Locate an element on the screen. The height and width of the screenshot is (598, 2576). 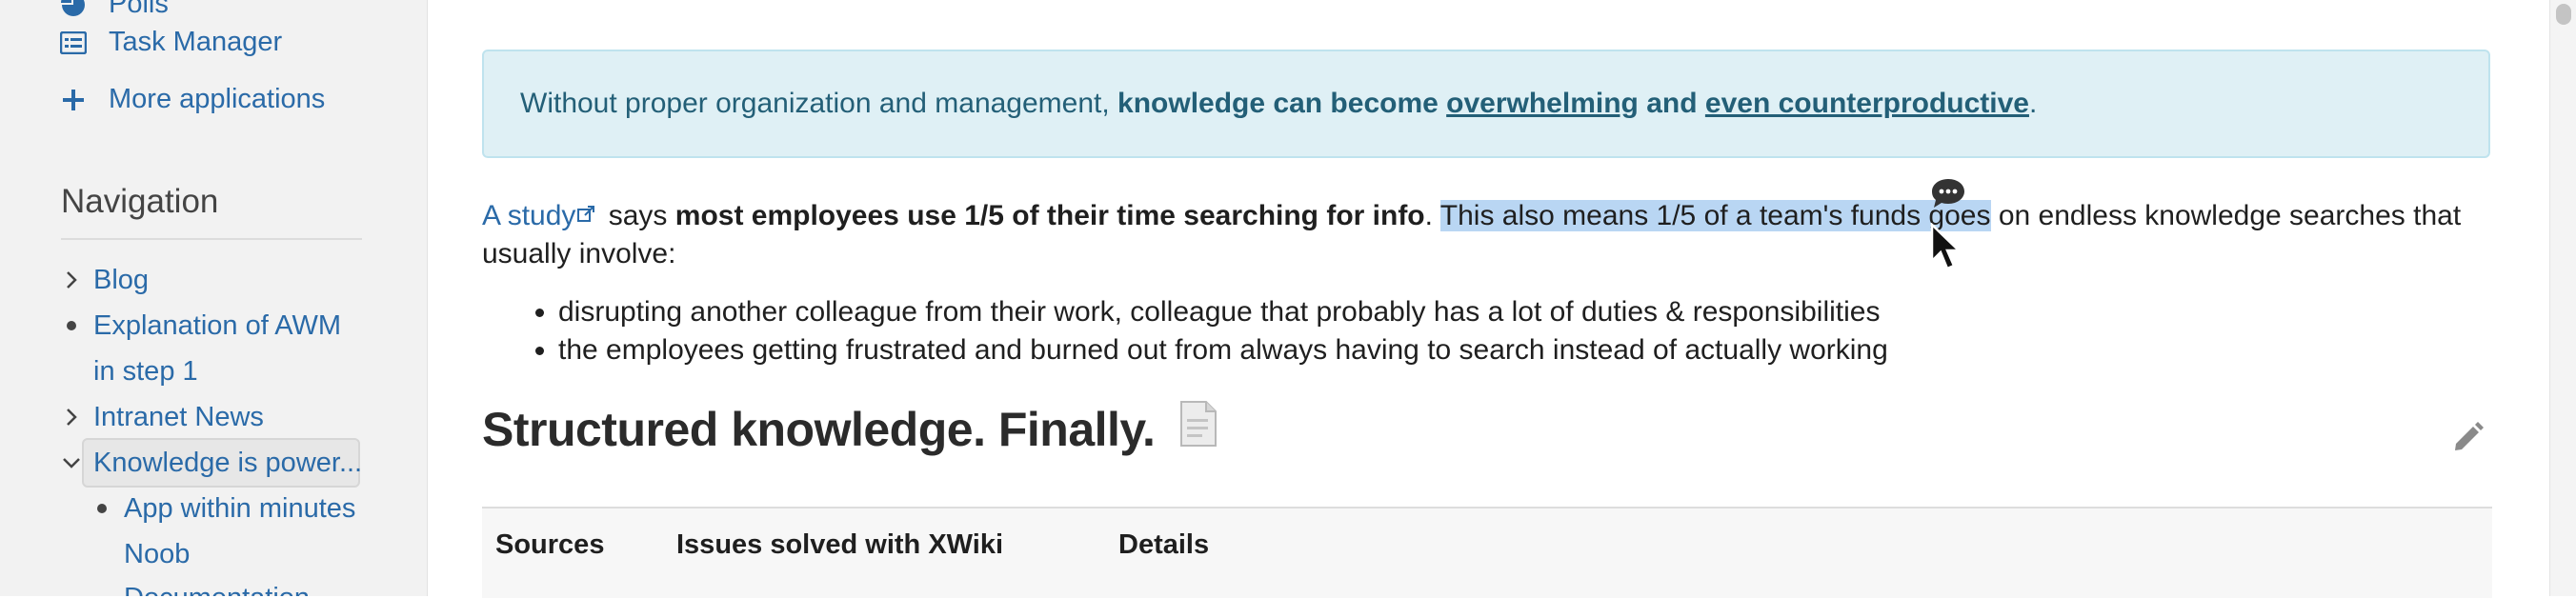
column-header-details: Details is located at coordinates (1163, 545).